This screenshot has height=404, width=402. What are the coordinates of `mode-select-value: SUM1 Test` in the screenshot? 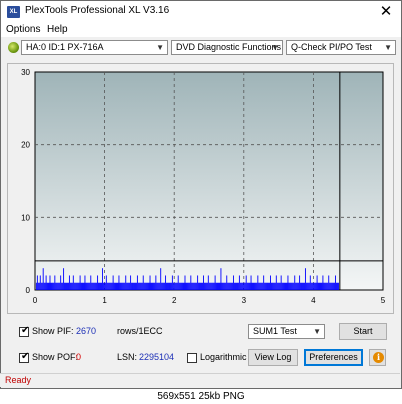 It's located at (275, 331).